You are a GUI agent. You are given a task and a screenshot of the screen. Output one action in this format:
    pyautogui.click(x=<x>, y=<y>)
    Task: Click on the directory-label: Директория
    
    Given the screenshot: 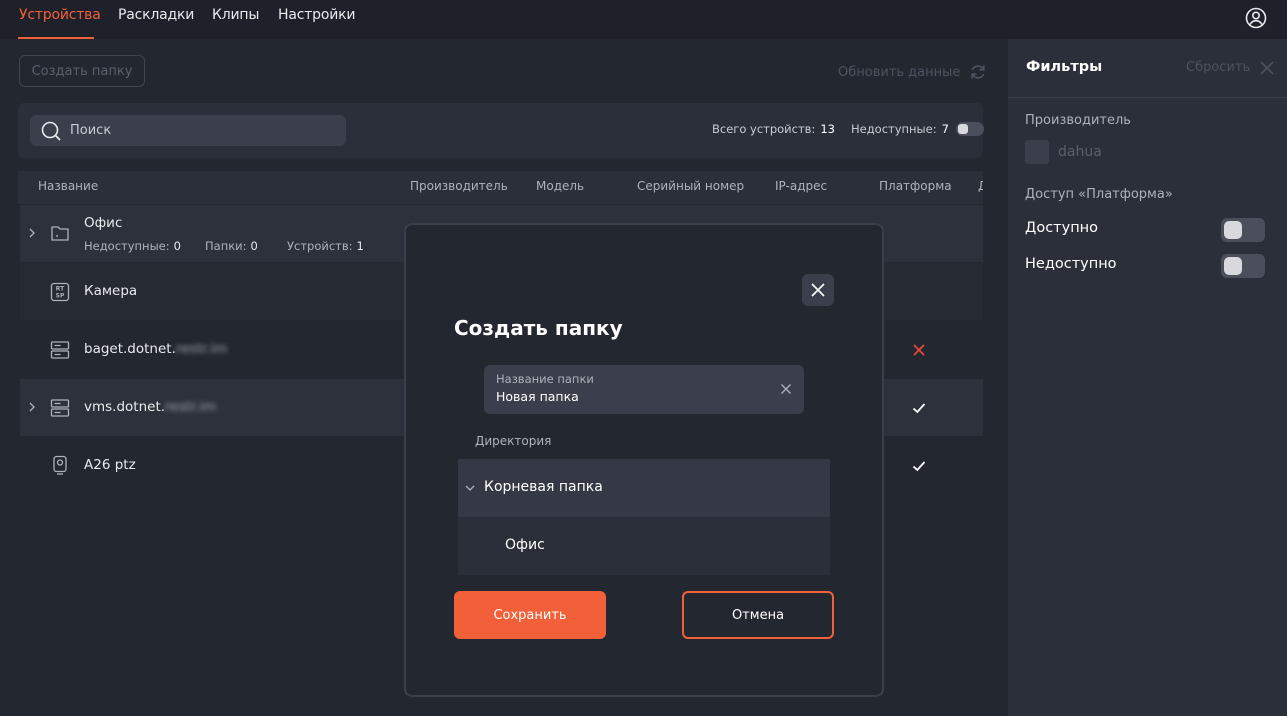 What is the action you would take?
    pyautogui.click(x=513, y=441)
    